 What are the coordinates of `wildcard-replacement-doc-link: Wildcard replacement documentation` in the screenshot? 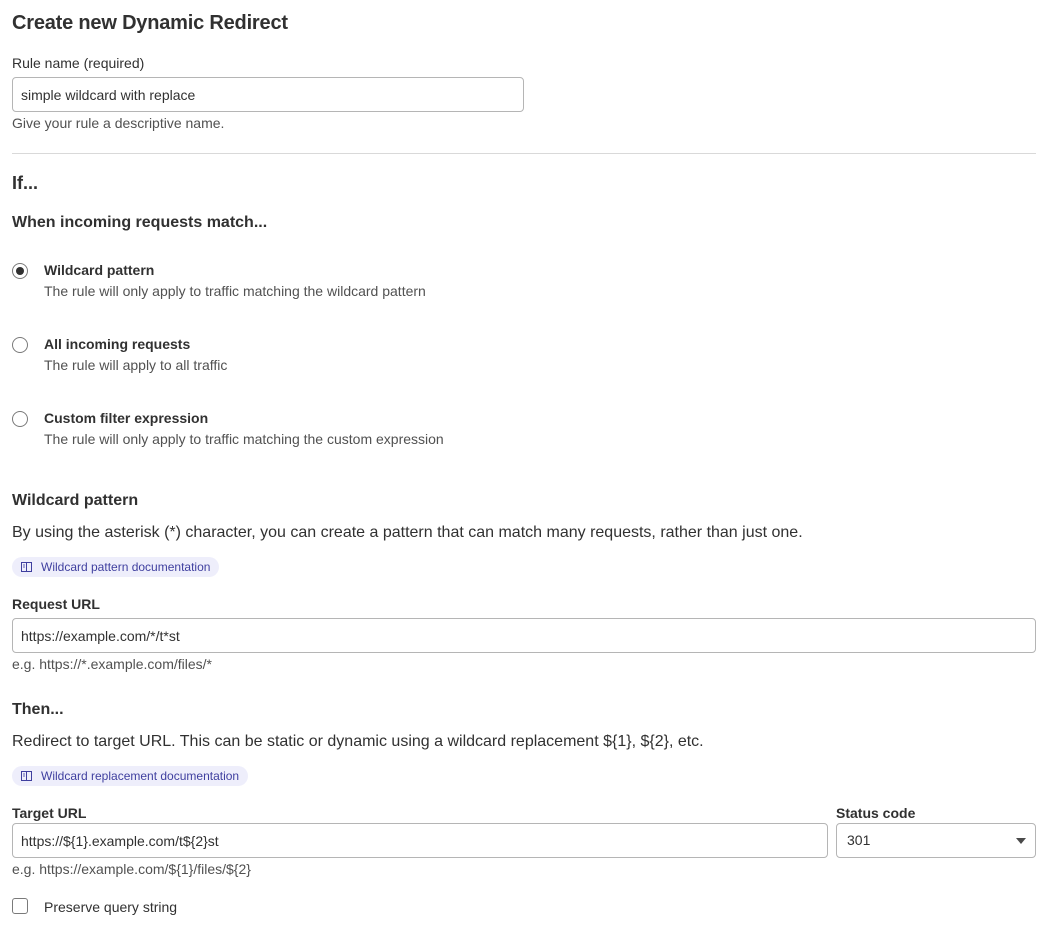 It's located at (130, 776).